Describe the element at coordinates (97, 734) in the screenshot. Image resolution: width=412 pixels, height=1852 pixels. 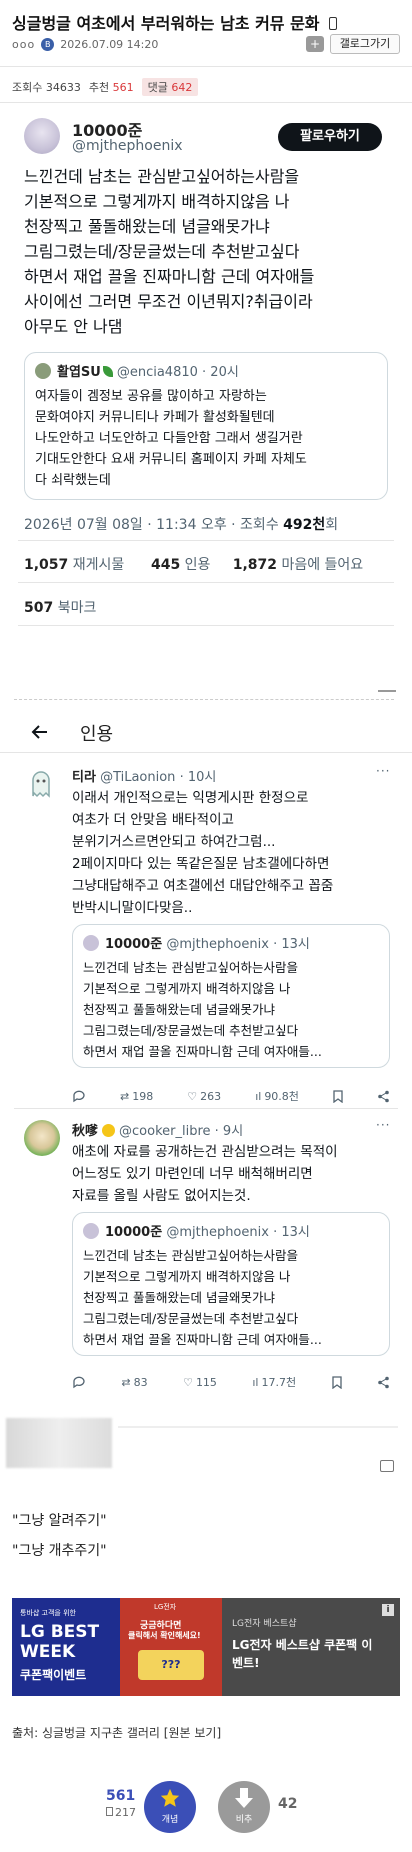
I see `quotes-title: 인용` at that location.